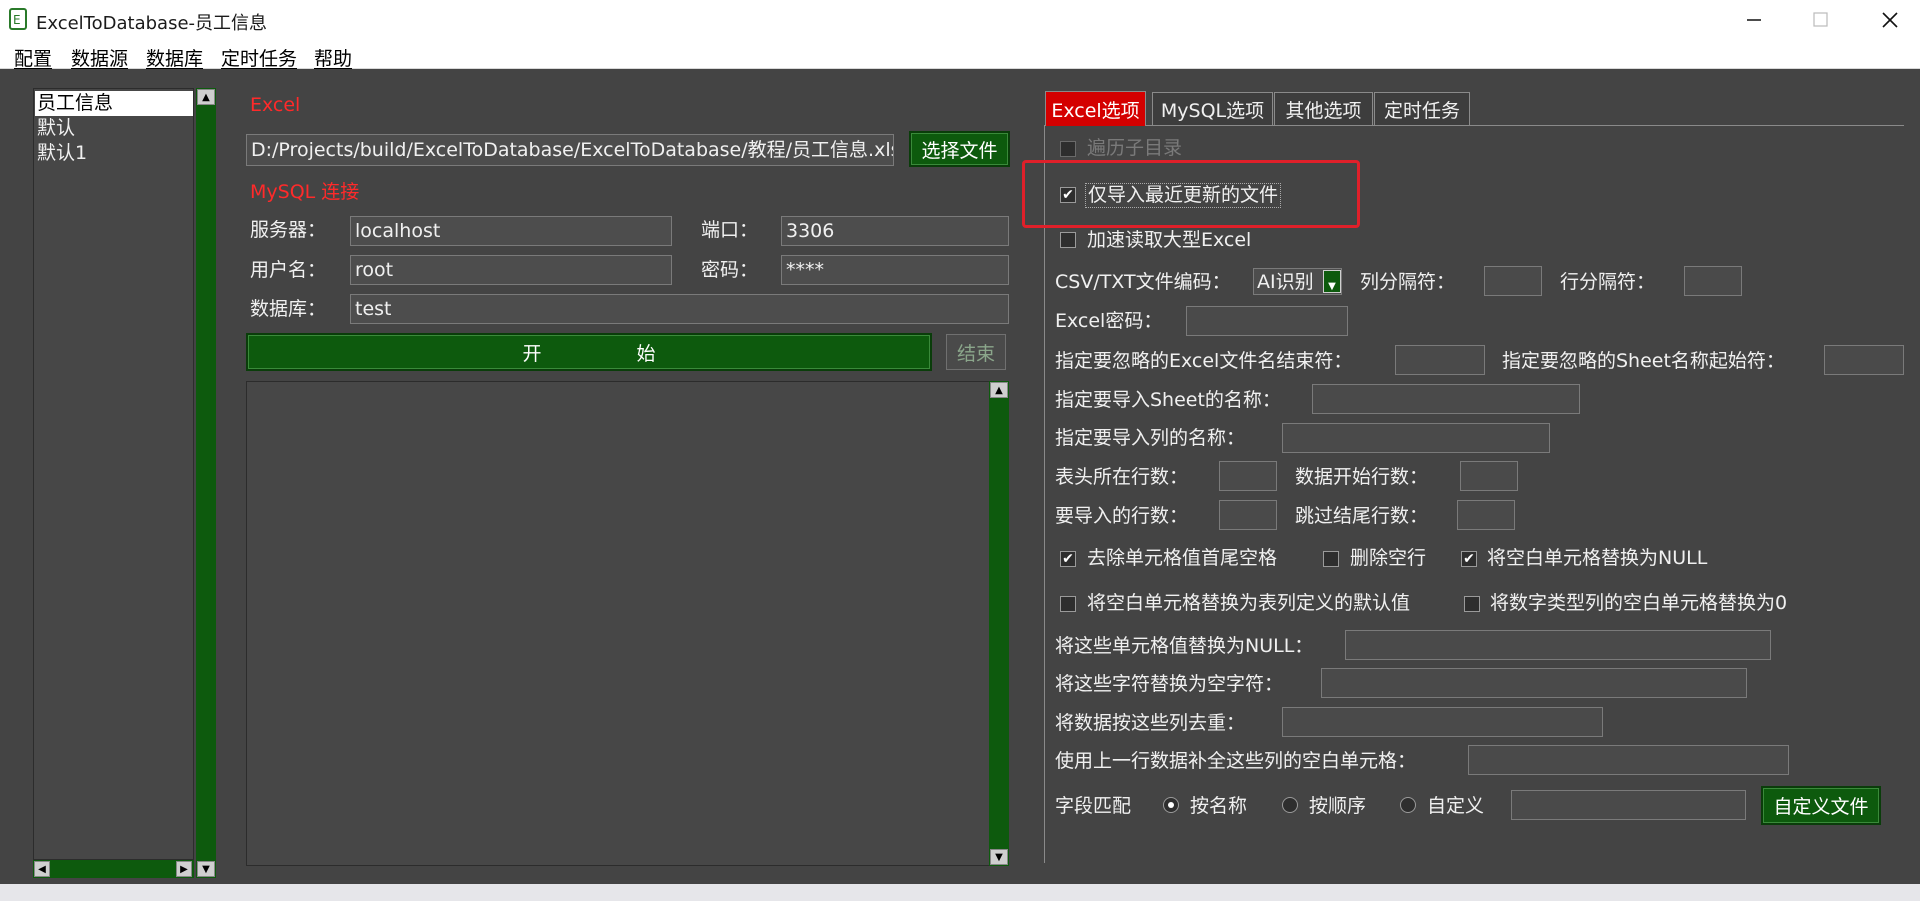 Image resolution: width=1920 pixels, height=901 pixels. Describe the element at coordinates (184, 869) in the screenshot. I see `scroll-right-icon: ▶` at that location.